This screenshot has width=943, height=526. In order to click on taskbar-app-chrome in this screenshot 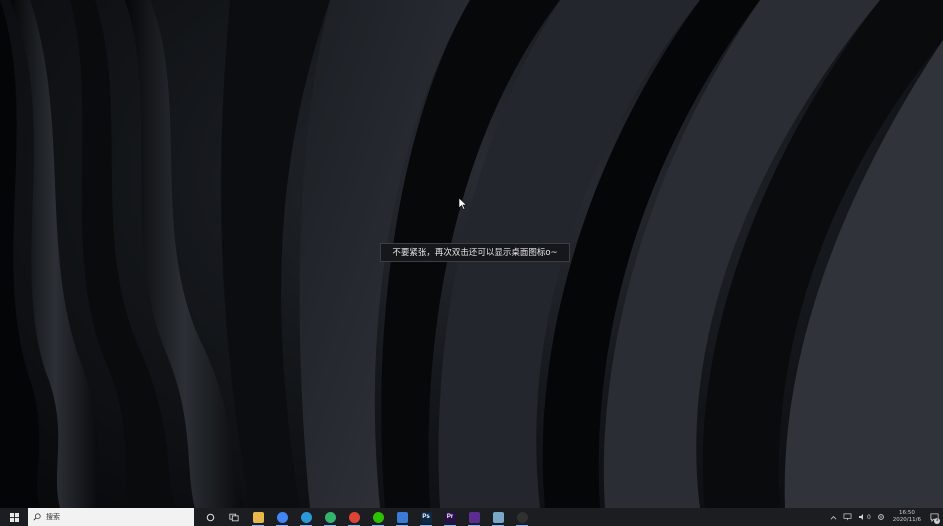, I will do `click(282, 517)`.